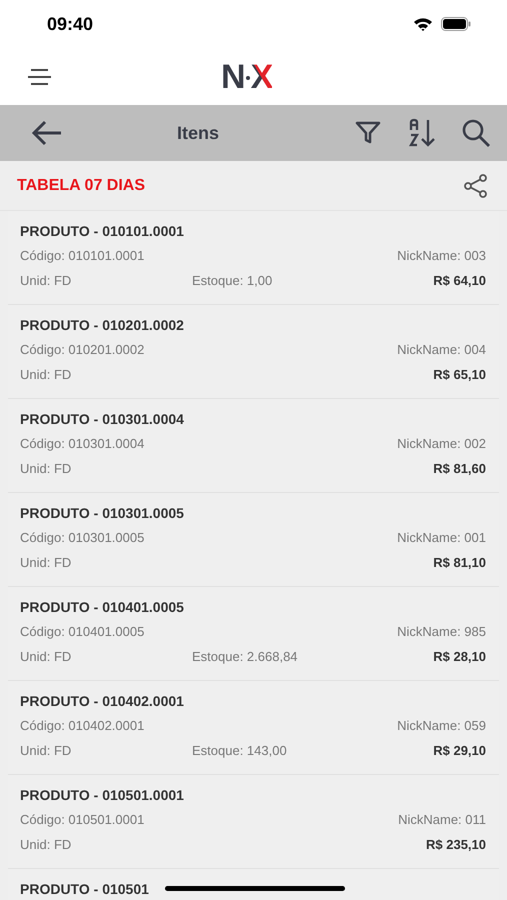  I want to click on product-title: PRODUTO - 010401.0005, so click(102, 607).